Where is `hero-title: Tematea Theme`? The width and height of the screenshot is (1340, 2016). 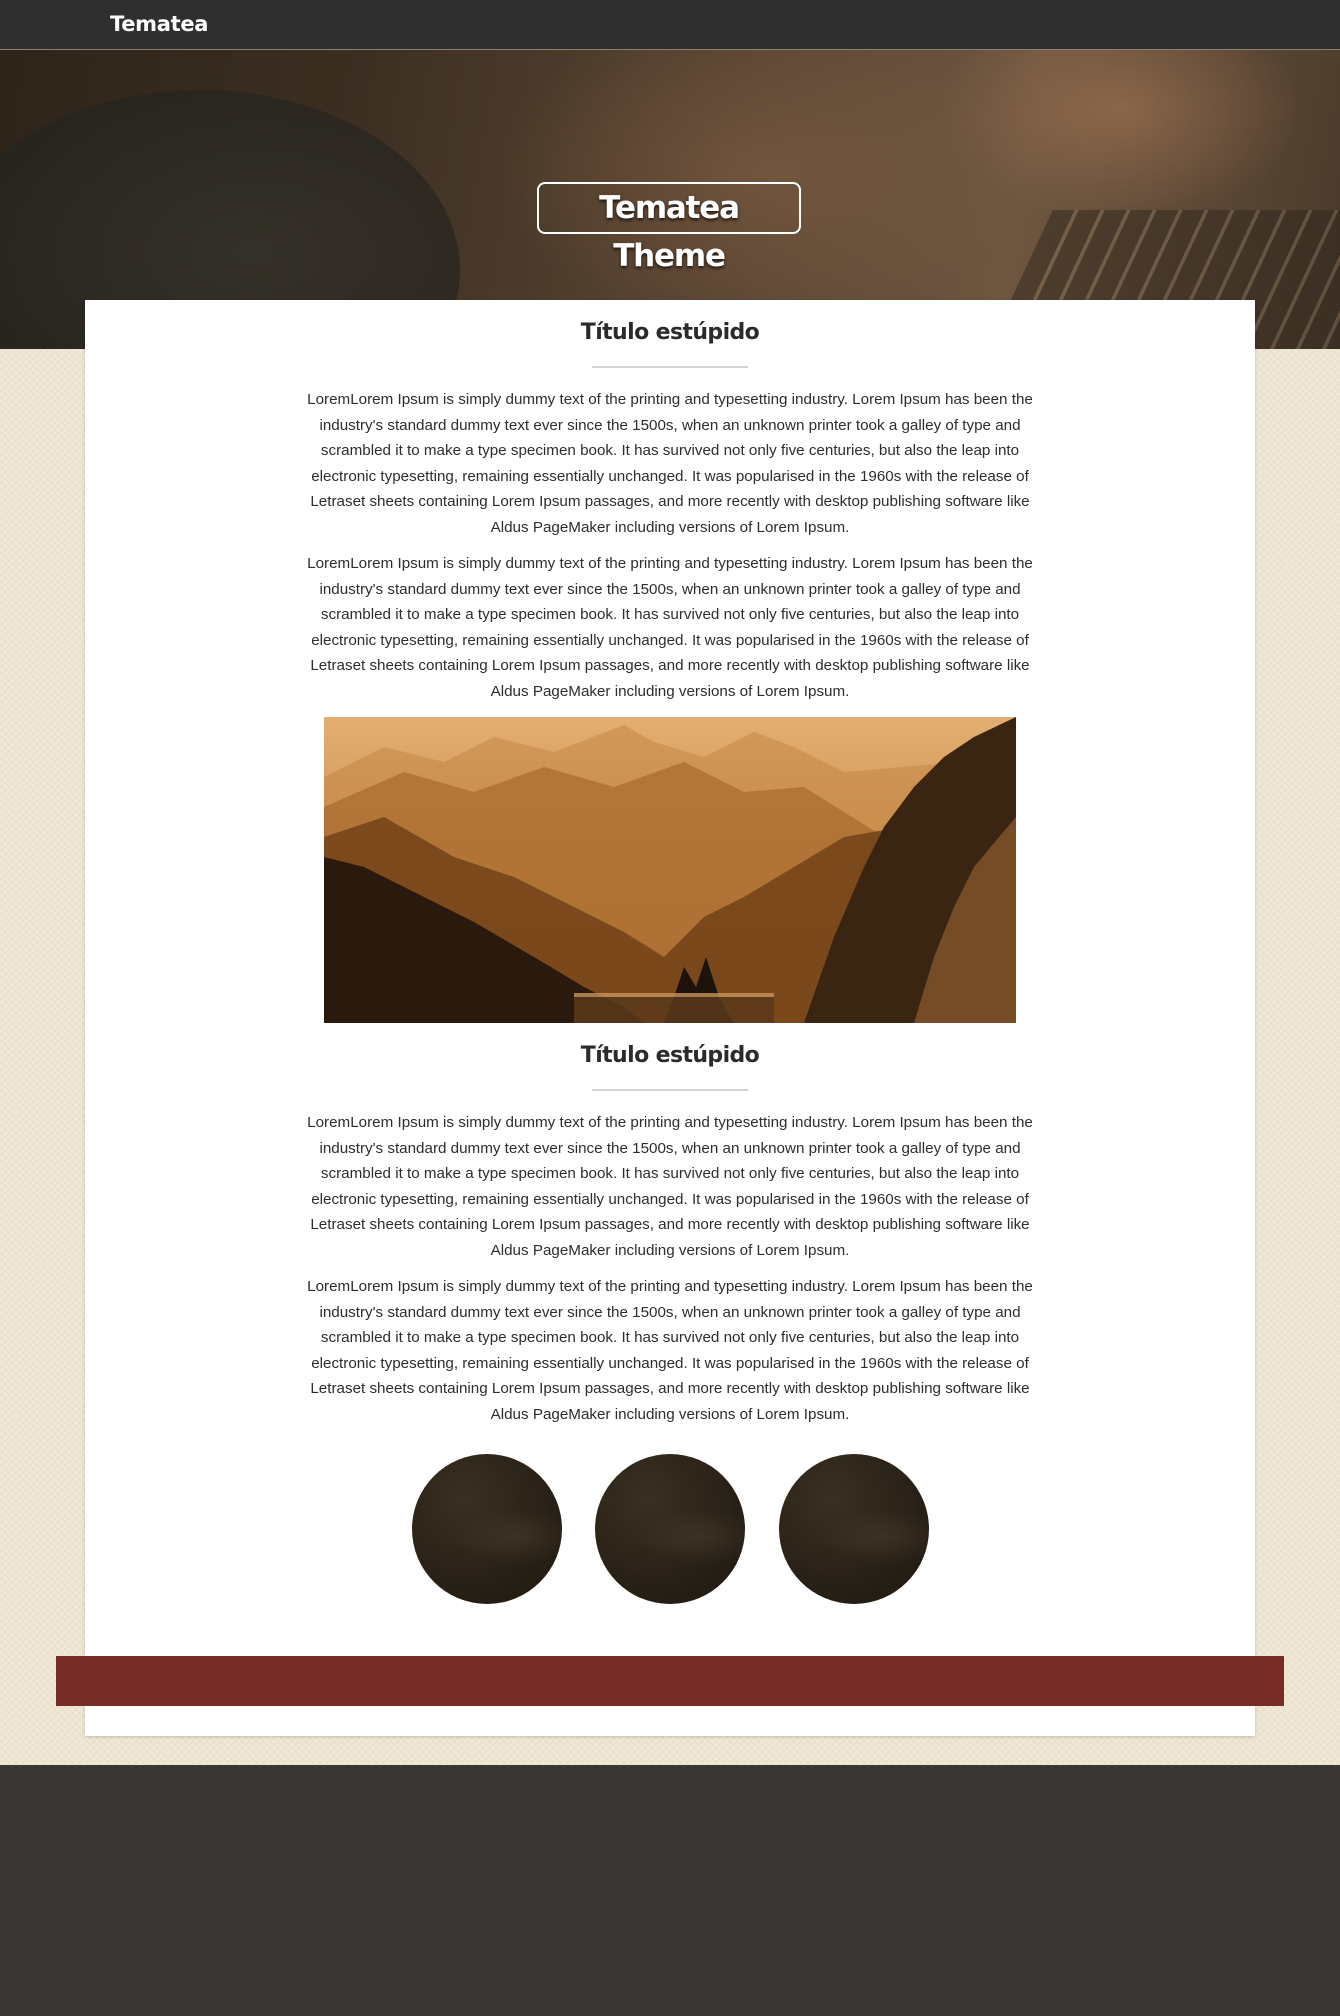
hero-title: Tematea Theme is located at coordinates (669, 228).